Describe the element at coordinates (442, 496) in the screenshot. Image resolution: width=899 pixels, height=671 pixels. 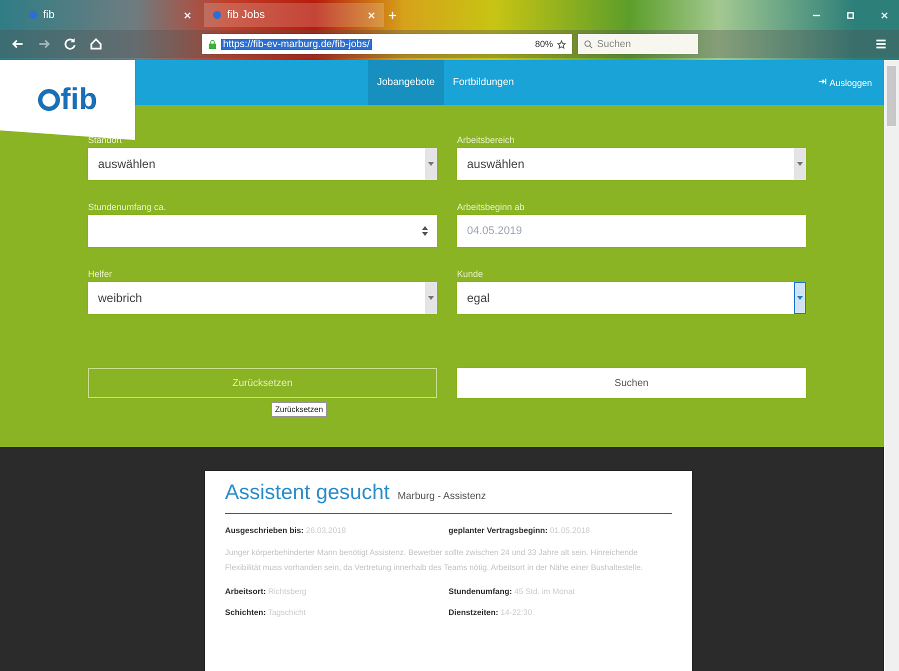
I see `job-subtitle: Marburg - Assistenz` at that location.